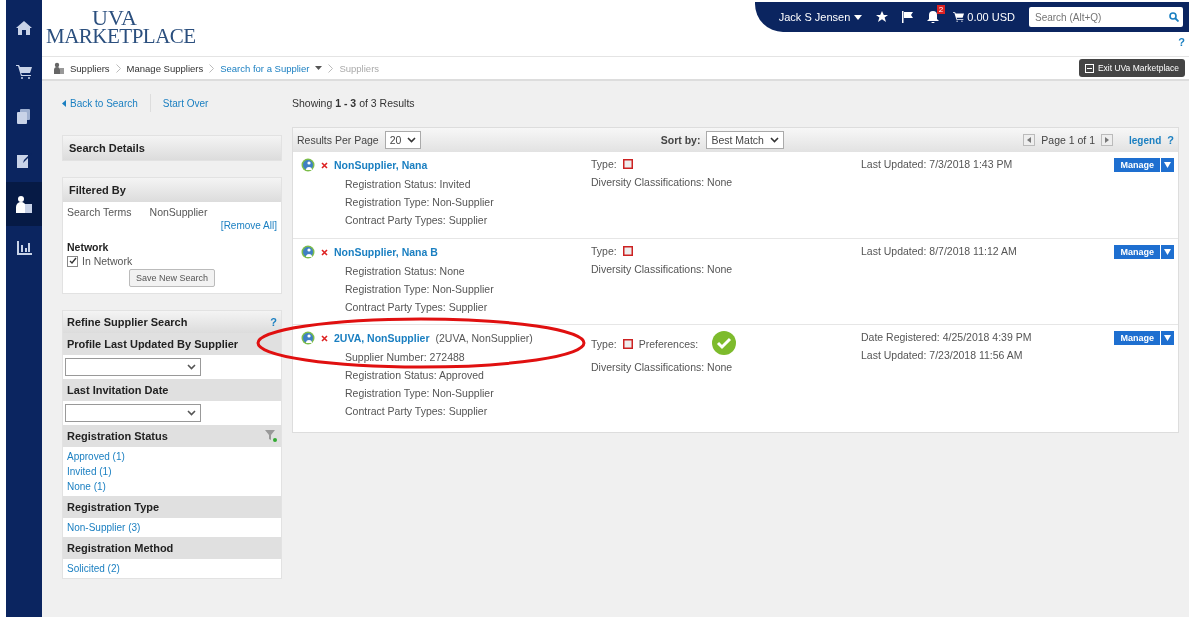  What do you see at coordinates (680, 140) in the screenshot?
I see `sort-label: Sort by:` at bounding box center [680, 140].